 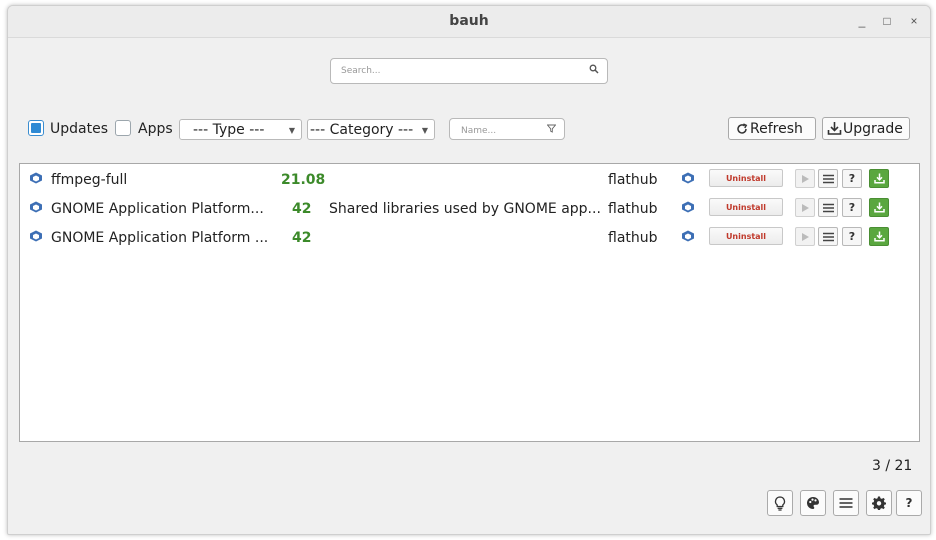 I want to click on title-bar: bauh _ □ ×, so click(x=469, y=22).